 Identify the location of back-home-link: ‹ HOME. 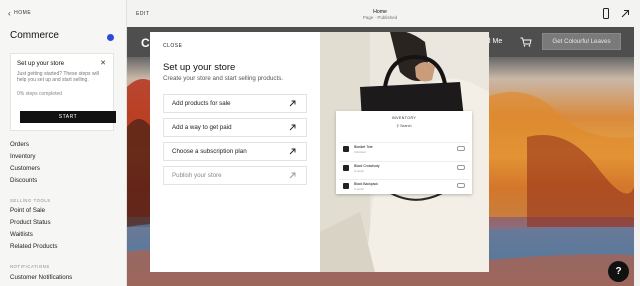
(20, 13).